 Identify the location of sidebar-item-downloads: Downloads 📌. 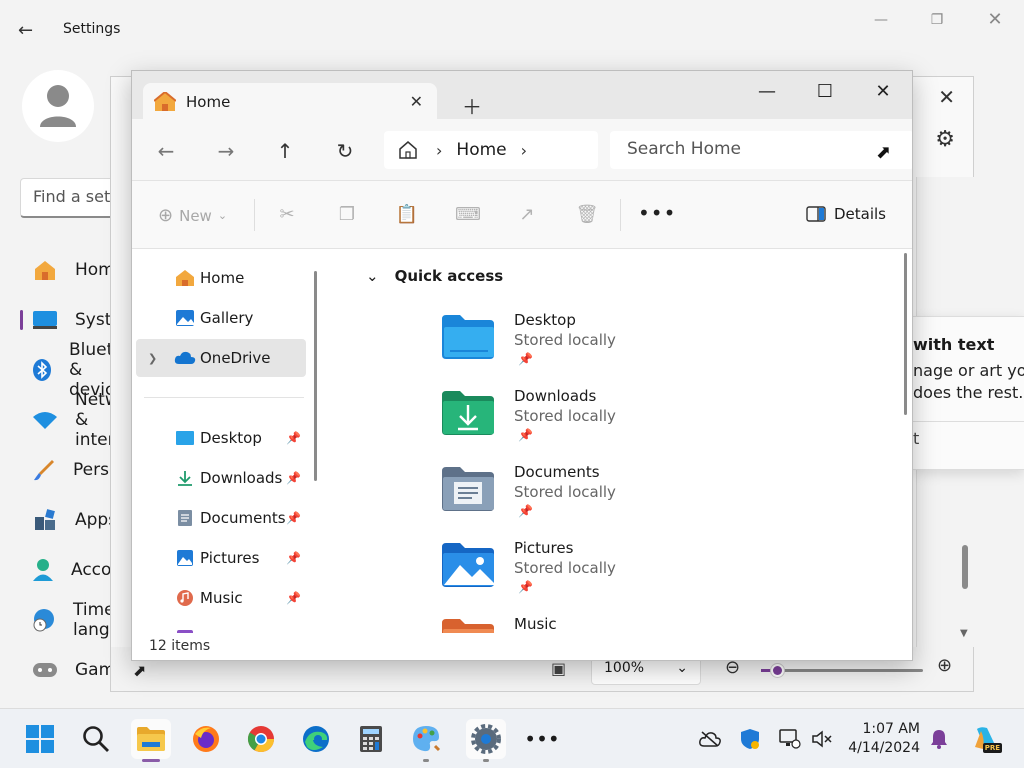
(221, 478).